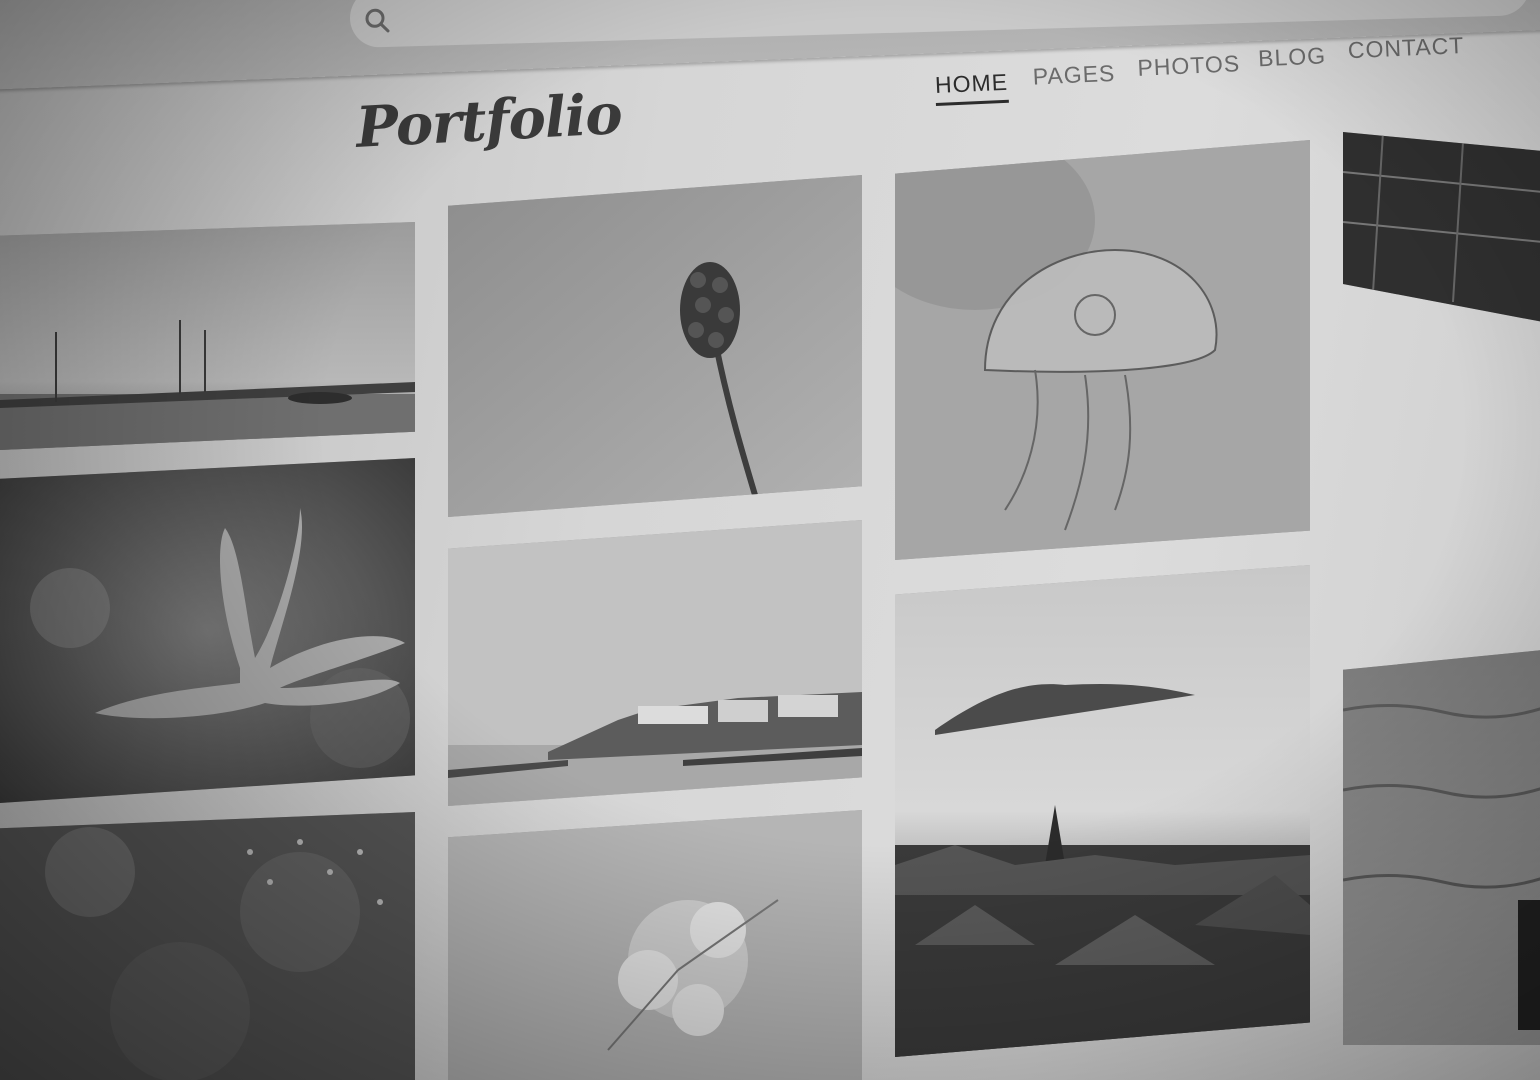  I want to click on blossom-image, so click(655, 945).